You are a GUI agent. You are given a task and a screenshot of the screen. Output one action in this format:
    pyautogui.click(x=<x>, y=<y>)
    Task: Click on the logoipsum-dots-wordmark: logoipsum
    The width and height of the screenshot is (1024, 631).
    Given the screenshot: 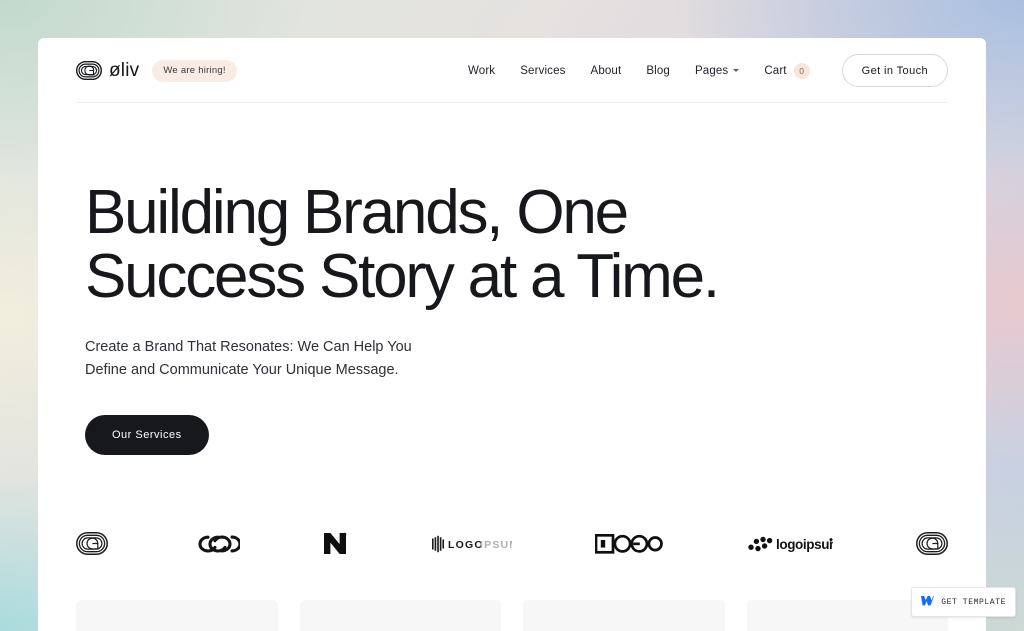 What is the action you would take?
    pyautogui.click(x=790, y=544)
    